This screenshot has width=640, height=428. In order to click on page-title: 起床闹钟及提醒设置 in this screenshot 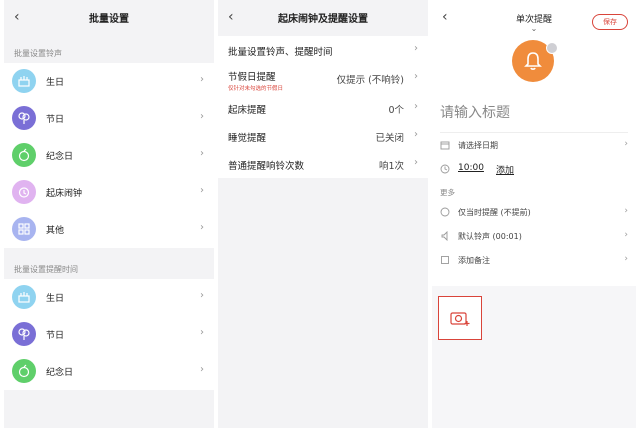, I will do `click(323, 19)`.